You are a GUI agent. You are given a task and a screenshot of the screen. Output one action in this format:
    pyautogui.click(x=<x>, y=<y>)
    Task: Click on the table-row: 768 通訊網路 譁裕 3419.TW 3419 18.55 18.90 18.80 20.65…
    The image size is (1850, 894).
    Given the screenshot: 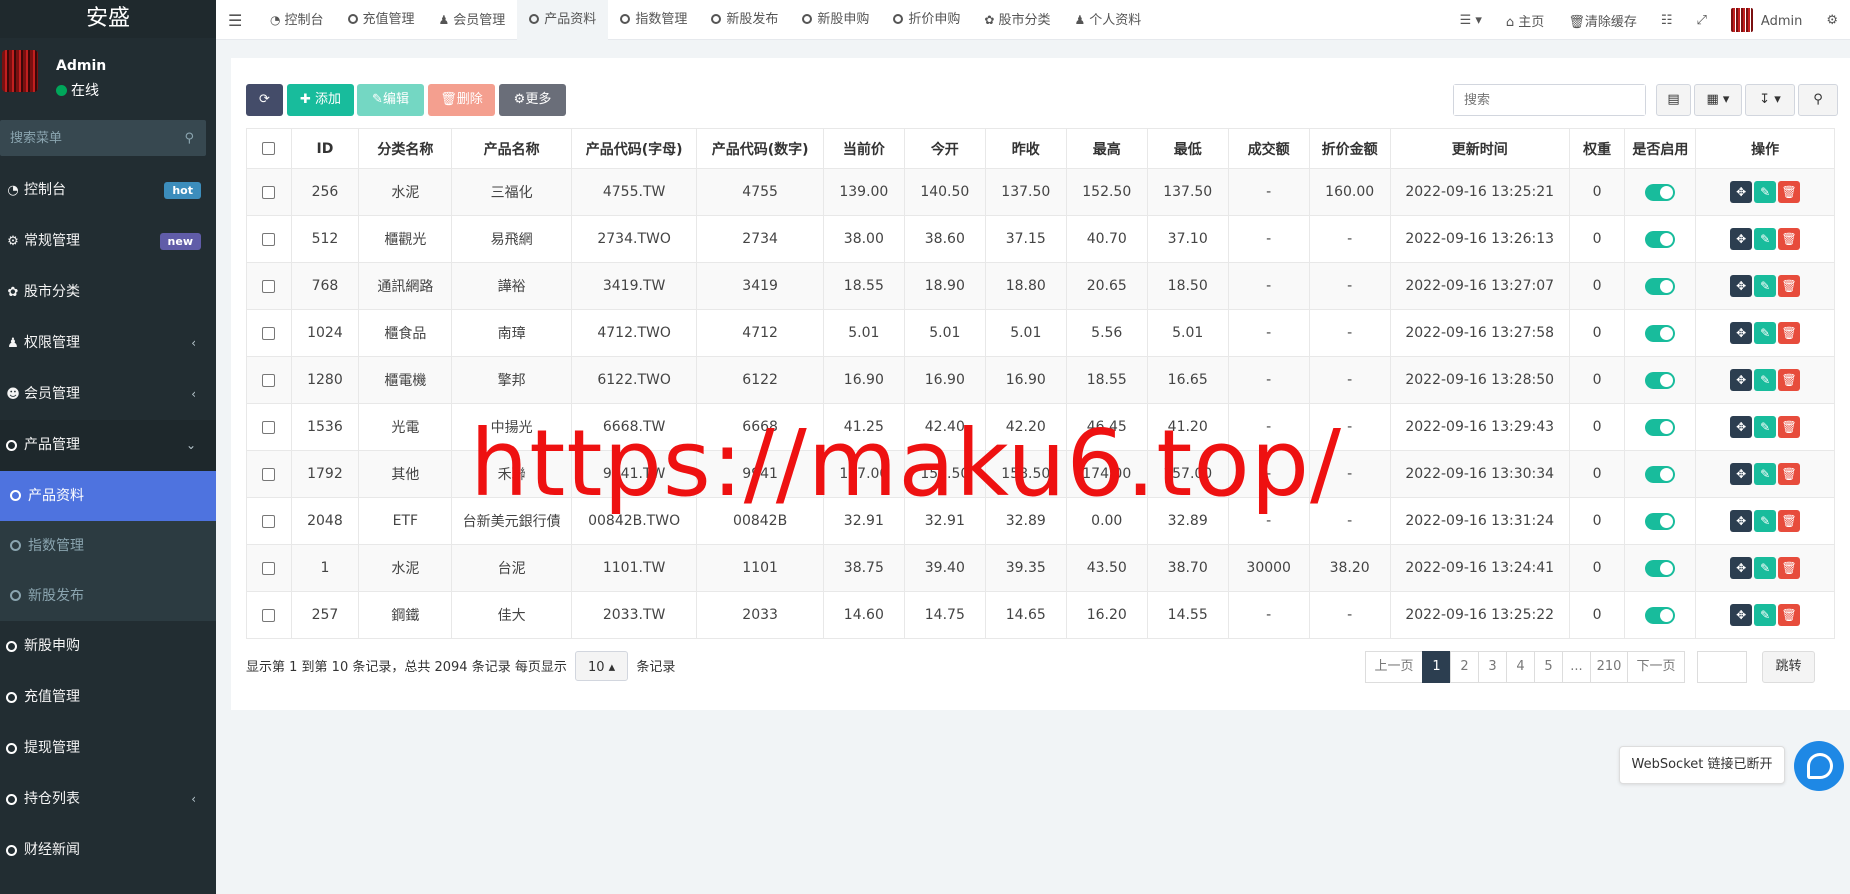 What is the action you would take?
    pyautogui.click(x=1040, y=286)
    